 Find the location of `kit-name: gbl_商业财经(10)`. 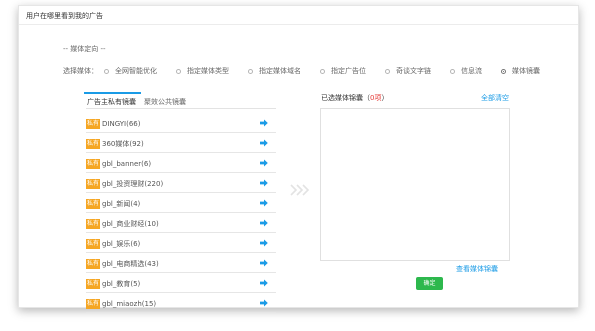

kit-name: gbl_商业财经(10) is located at coordinates (130, 223).